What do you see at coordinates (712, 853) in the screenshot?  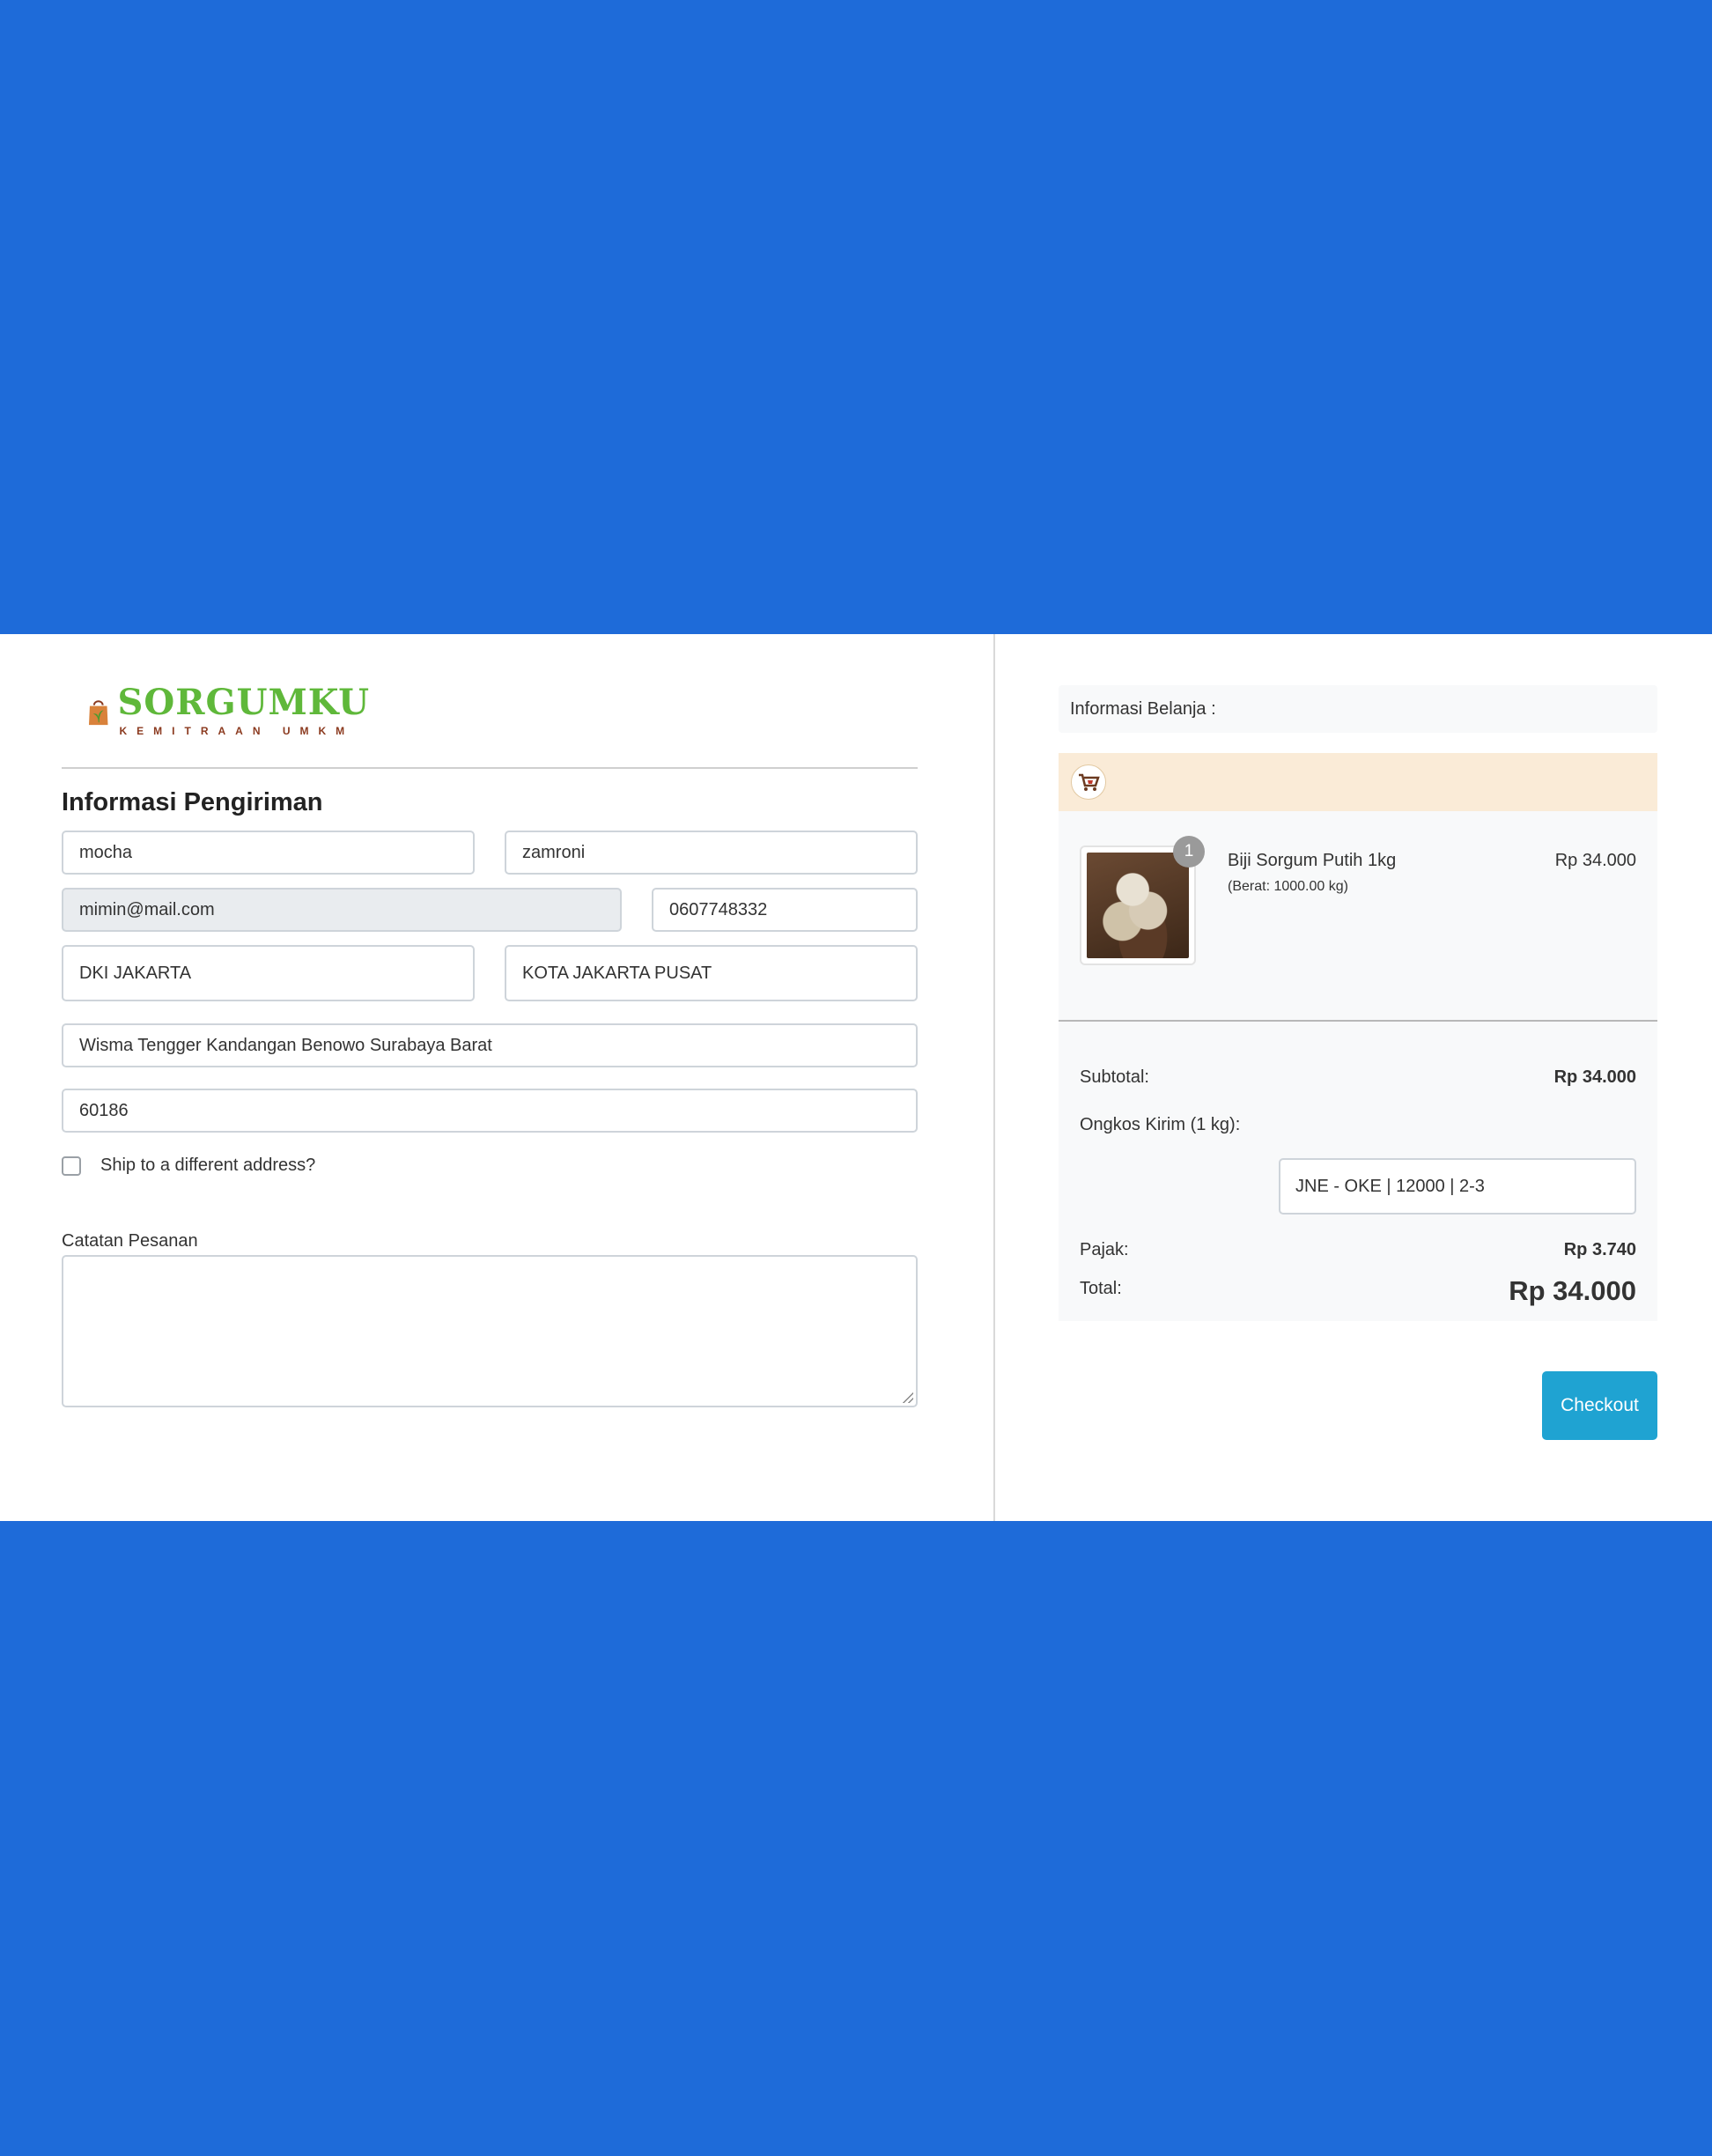 I see `last-name-field: zamroni` at bounding box center [712, 853].